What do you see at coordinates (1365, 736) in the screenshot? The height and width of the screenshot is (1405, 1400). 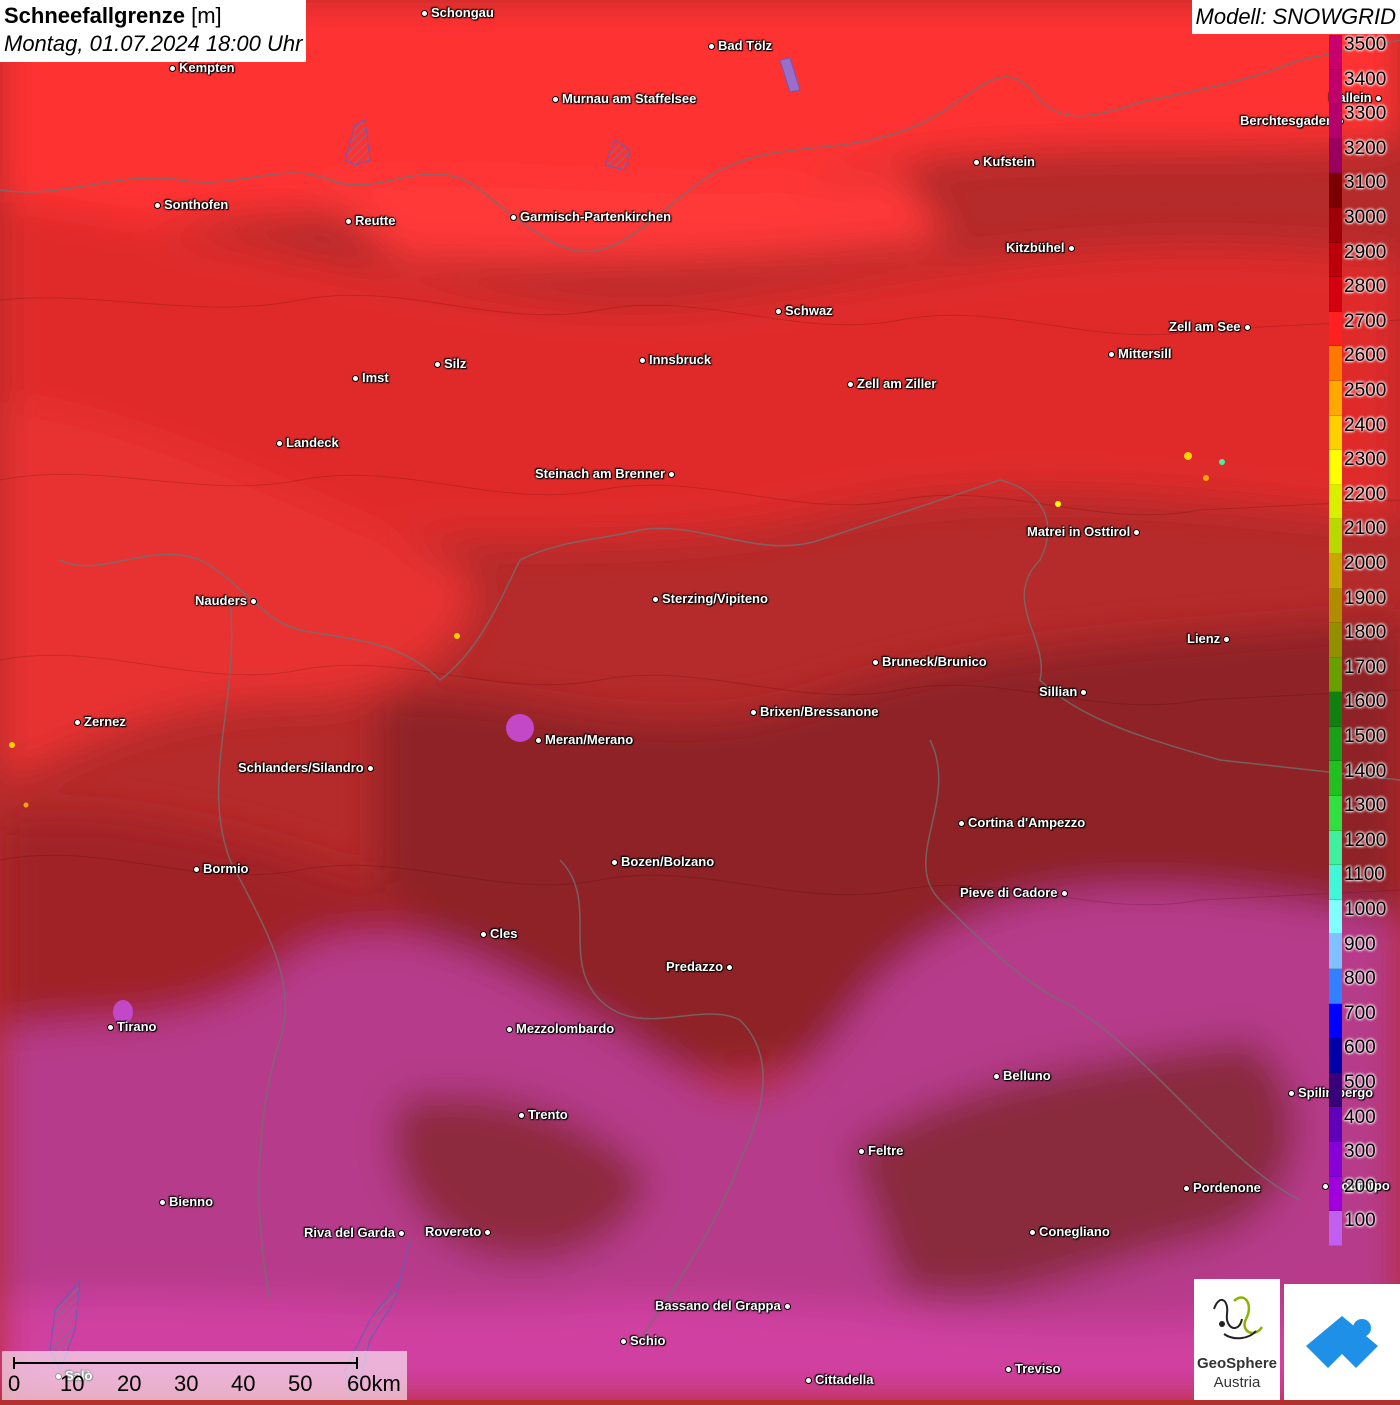 I see `legend-label: 1500` at bounding box center [1365, 736].